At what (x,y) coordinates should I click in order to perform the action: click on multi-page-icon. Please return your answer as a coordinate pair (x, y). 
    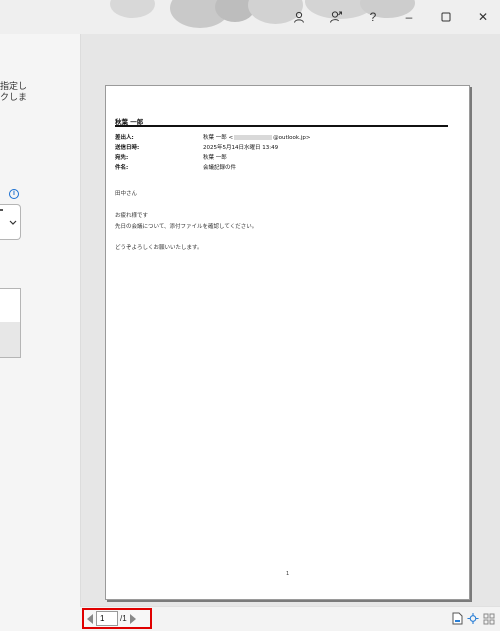
    Looking at the image, I should click on (489, 618).